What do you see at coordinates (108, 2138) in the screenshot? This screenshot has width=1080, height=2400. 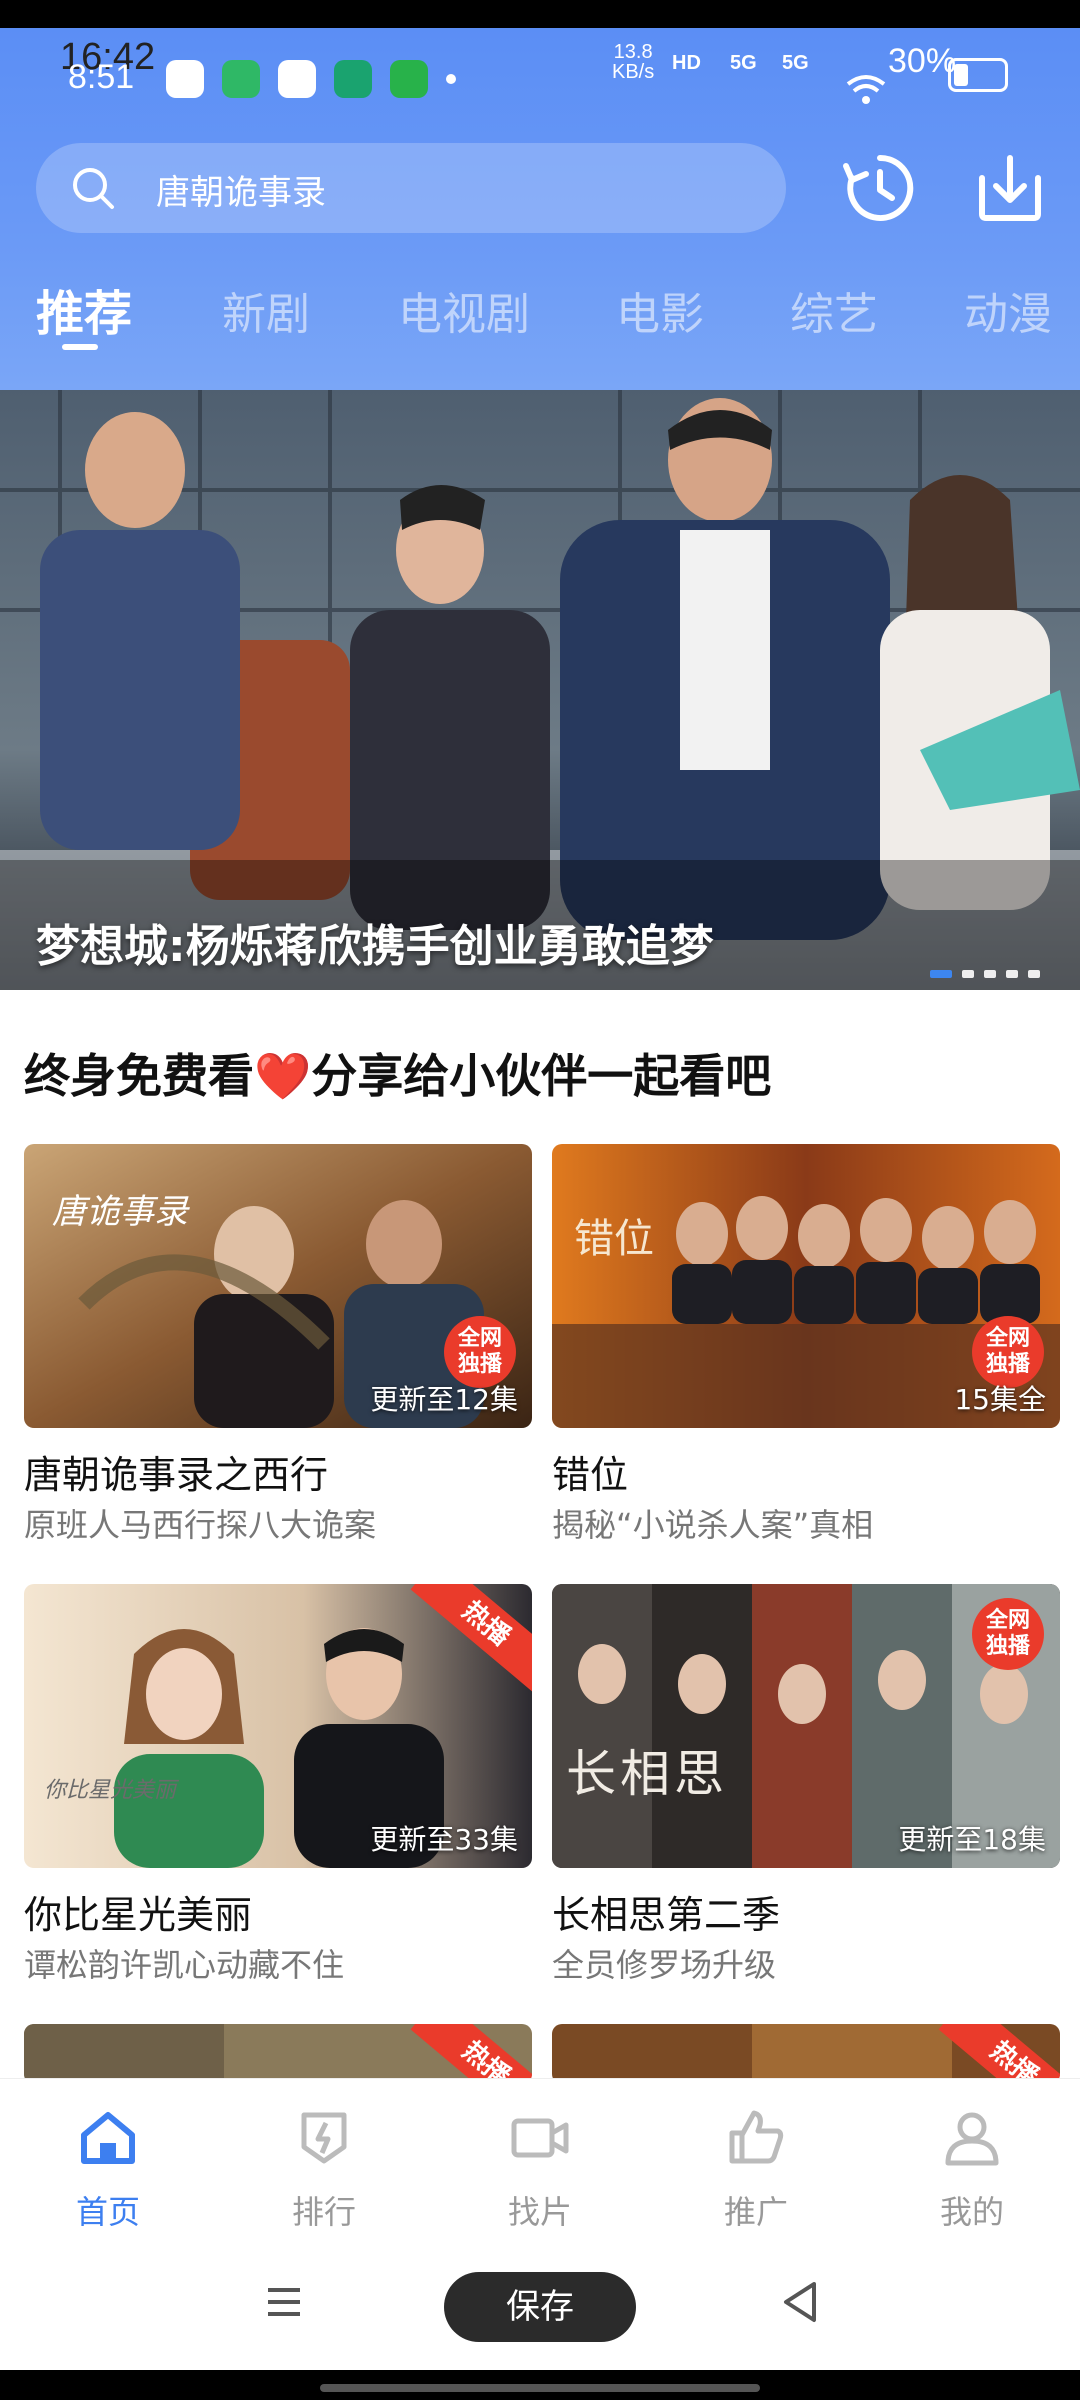 I see `home-icon` at bounding box center [108, 2138].